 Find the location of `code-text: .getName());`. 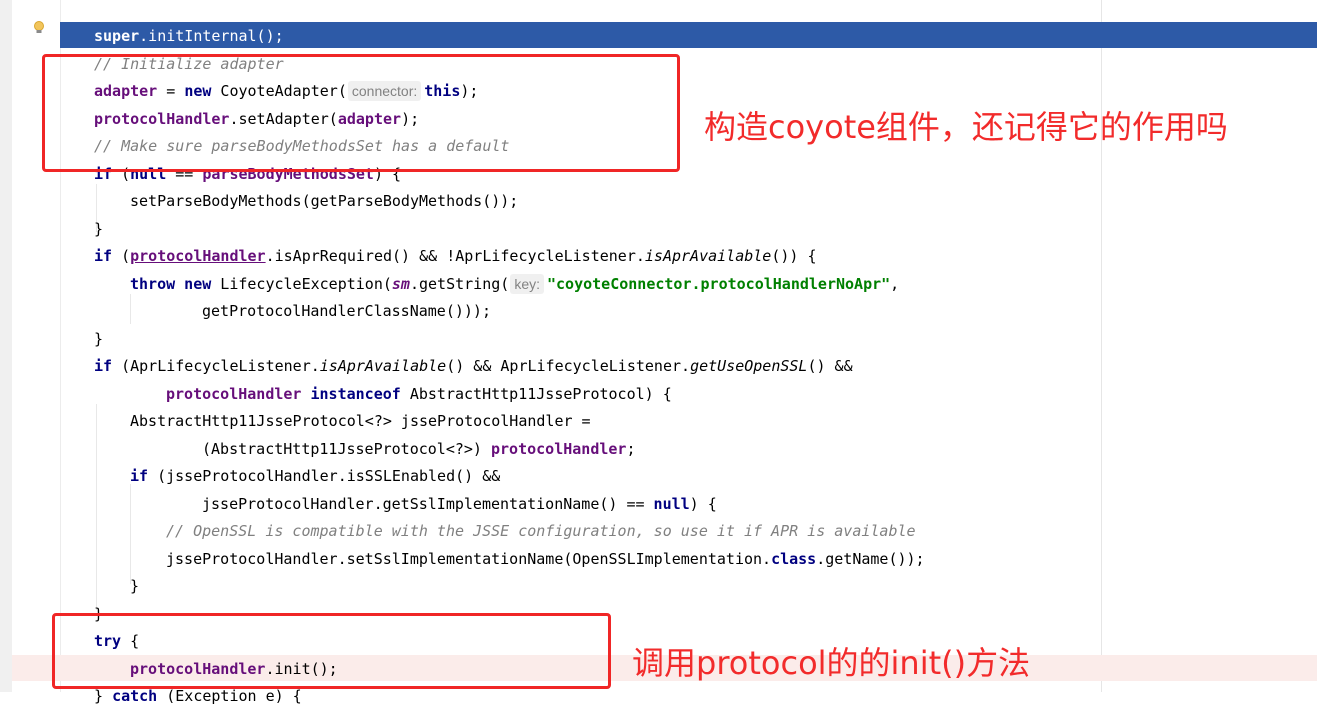

code-text: .getName()); is located at coordinates (870, 559).